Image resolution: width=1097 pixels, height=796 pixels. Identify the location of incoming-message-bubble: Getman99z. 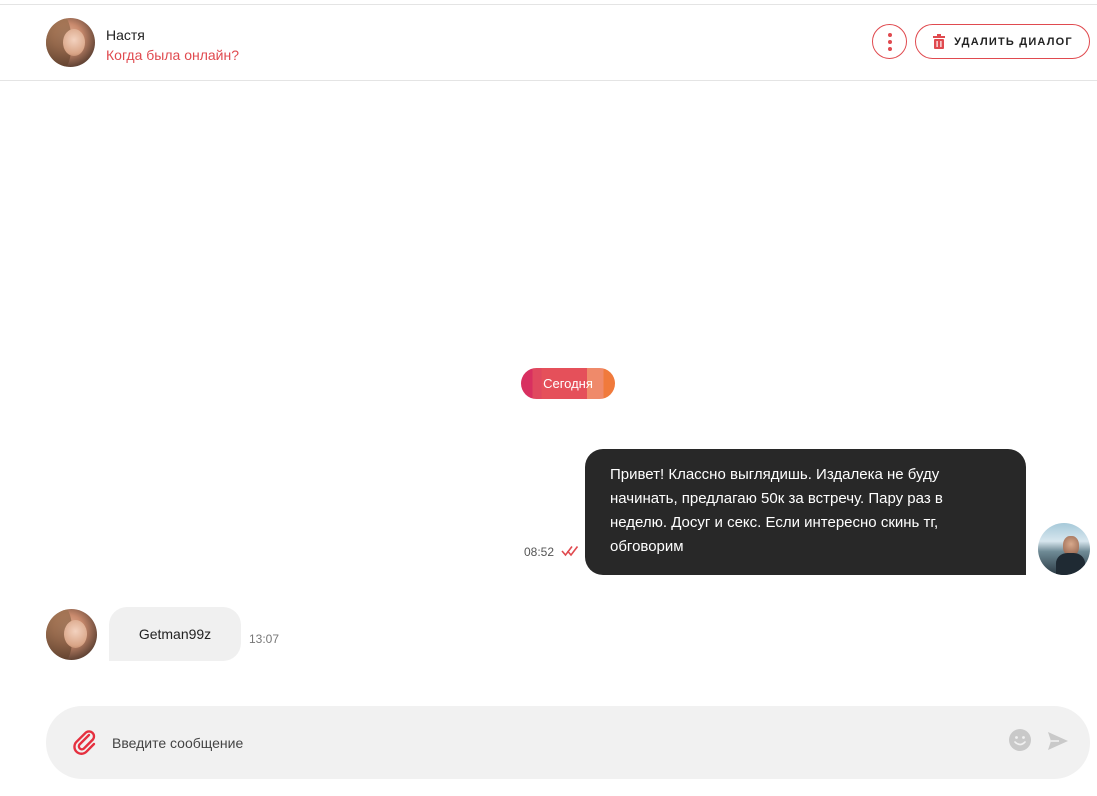
(175, 634).